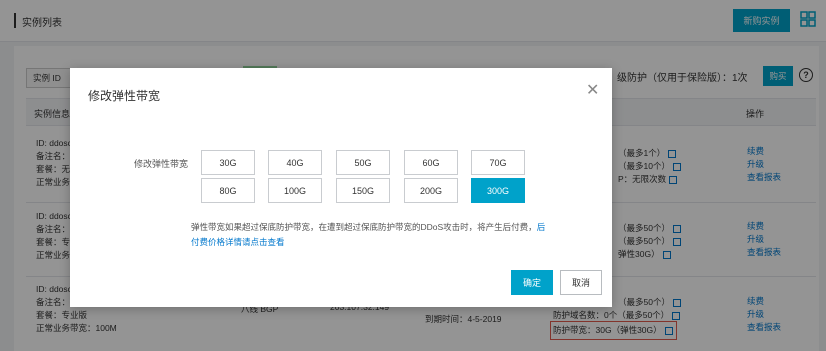  Describe the element at coordinates (431, 162) in the screenshot. I see `bandwidth-option-60g: 60G` at that location.